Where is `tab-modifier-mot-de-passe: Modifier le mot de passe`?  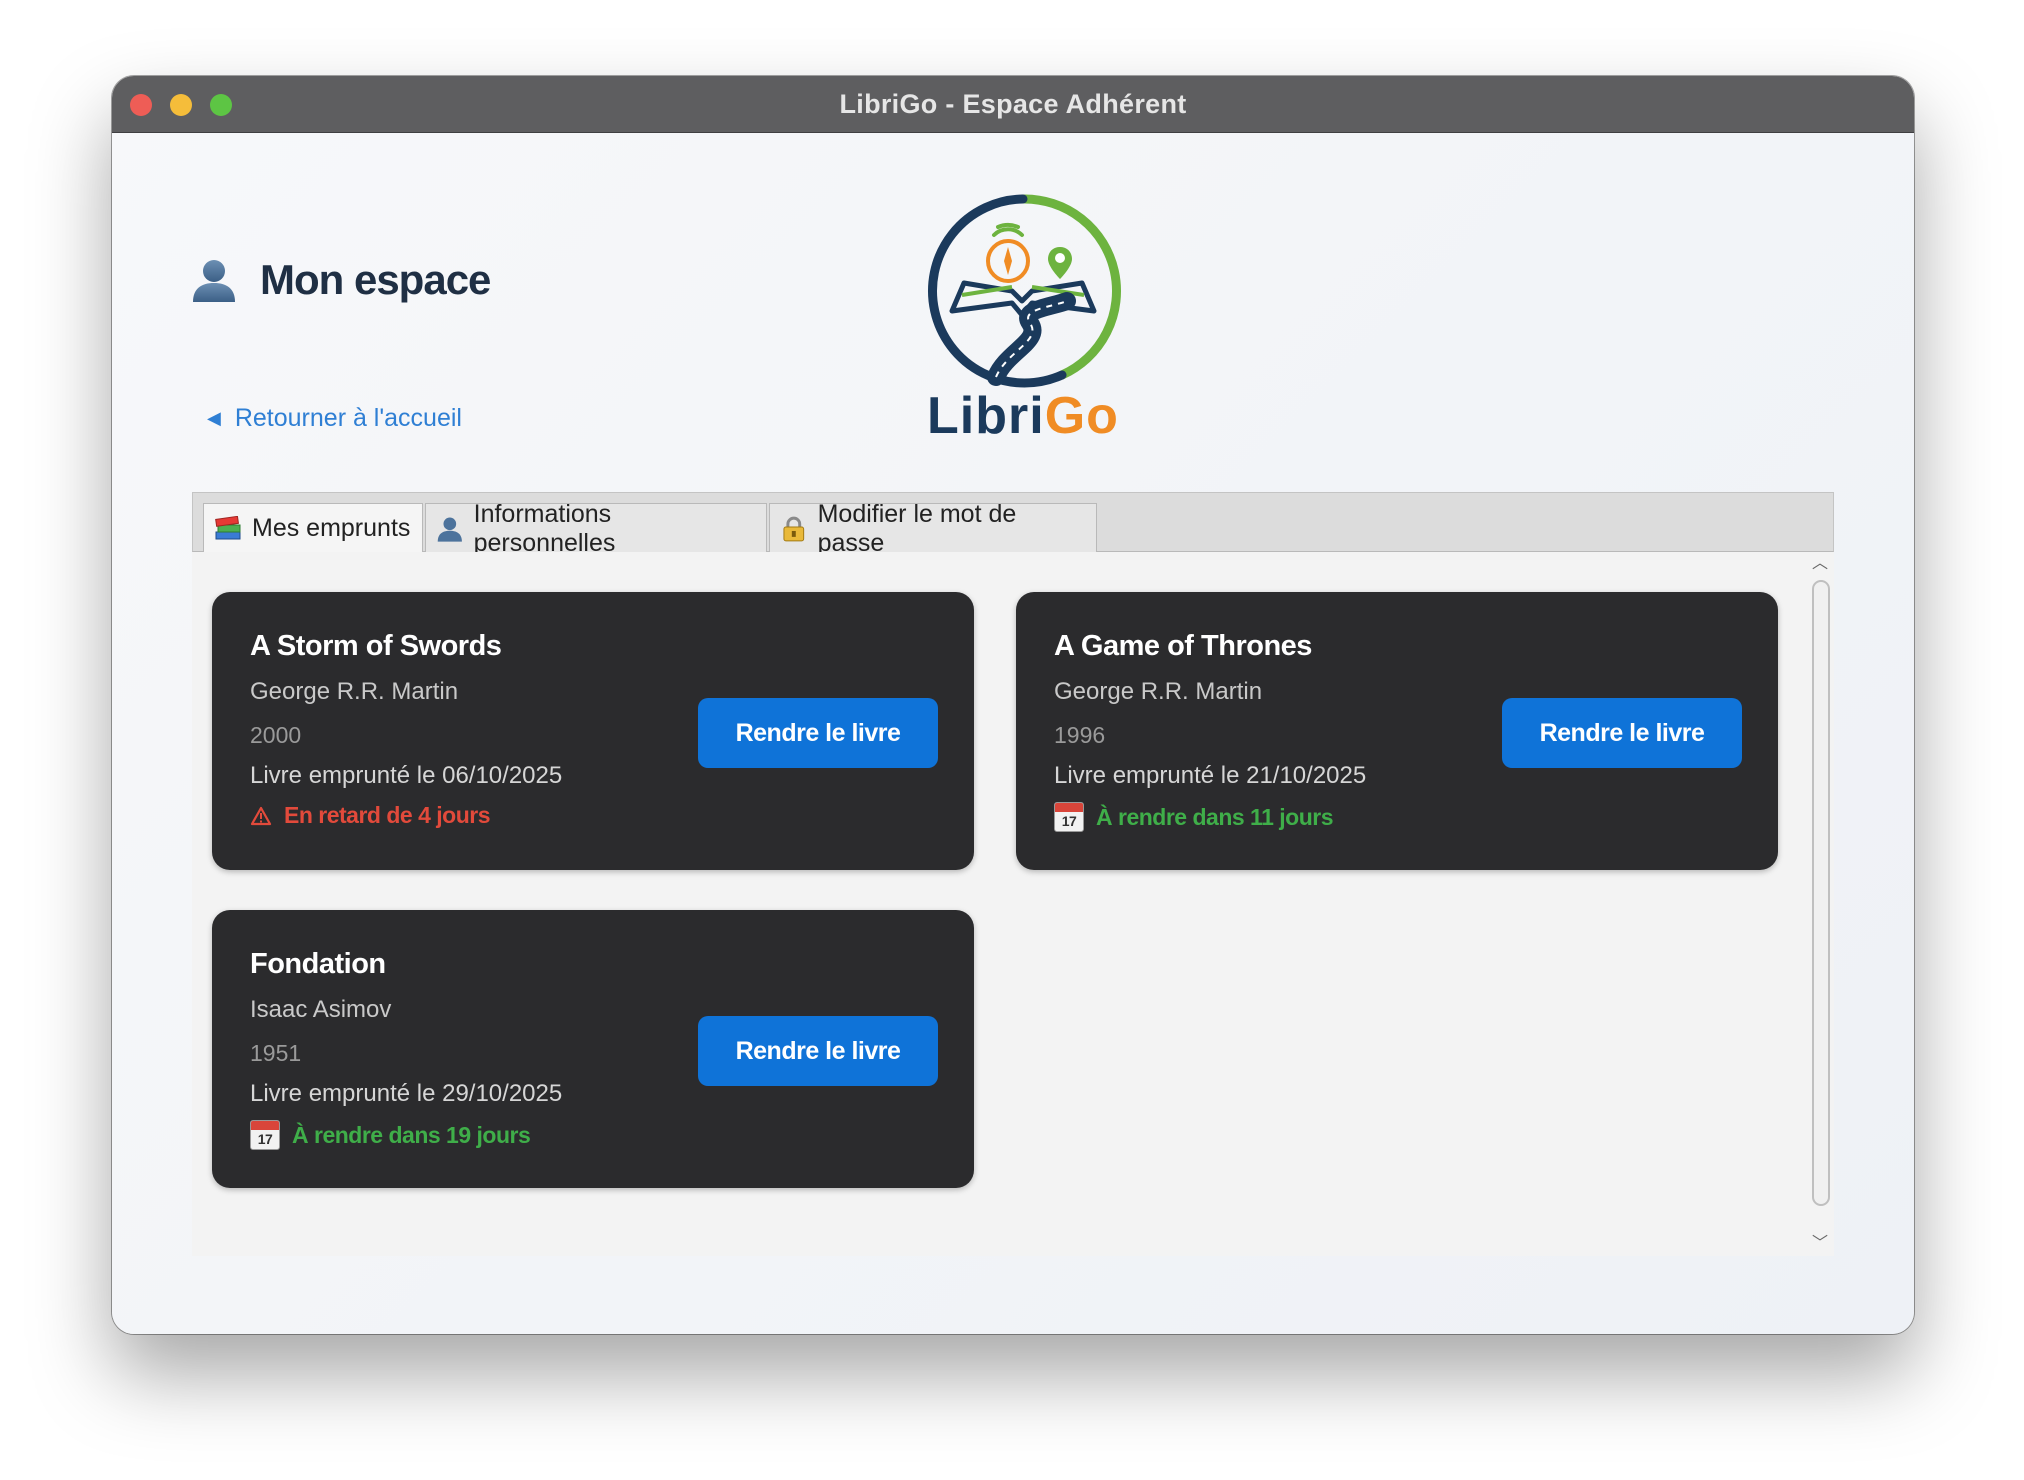
tab-modifier-mot-de-passe: Modifier le mot de passe is located at coordinates (933, 528).